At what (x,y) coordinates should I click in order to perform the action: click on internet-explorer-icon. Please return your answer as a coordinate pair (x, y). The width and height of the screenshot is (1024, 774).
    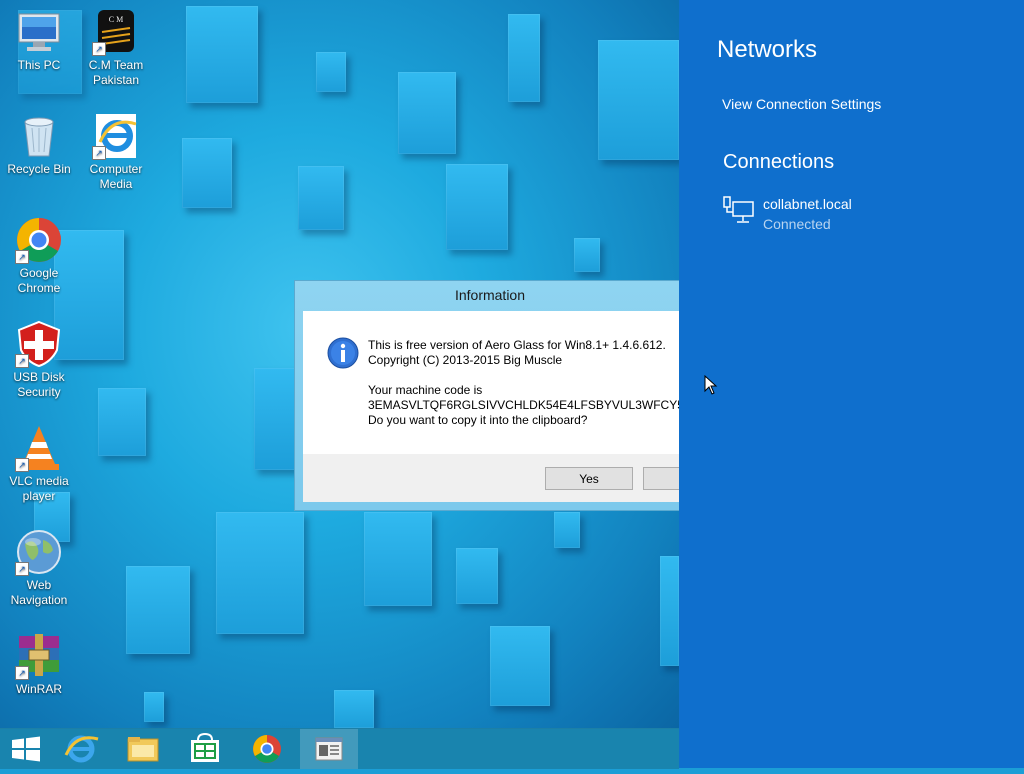
    Looking at the image, I should click on (81, 749).